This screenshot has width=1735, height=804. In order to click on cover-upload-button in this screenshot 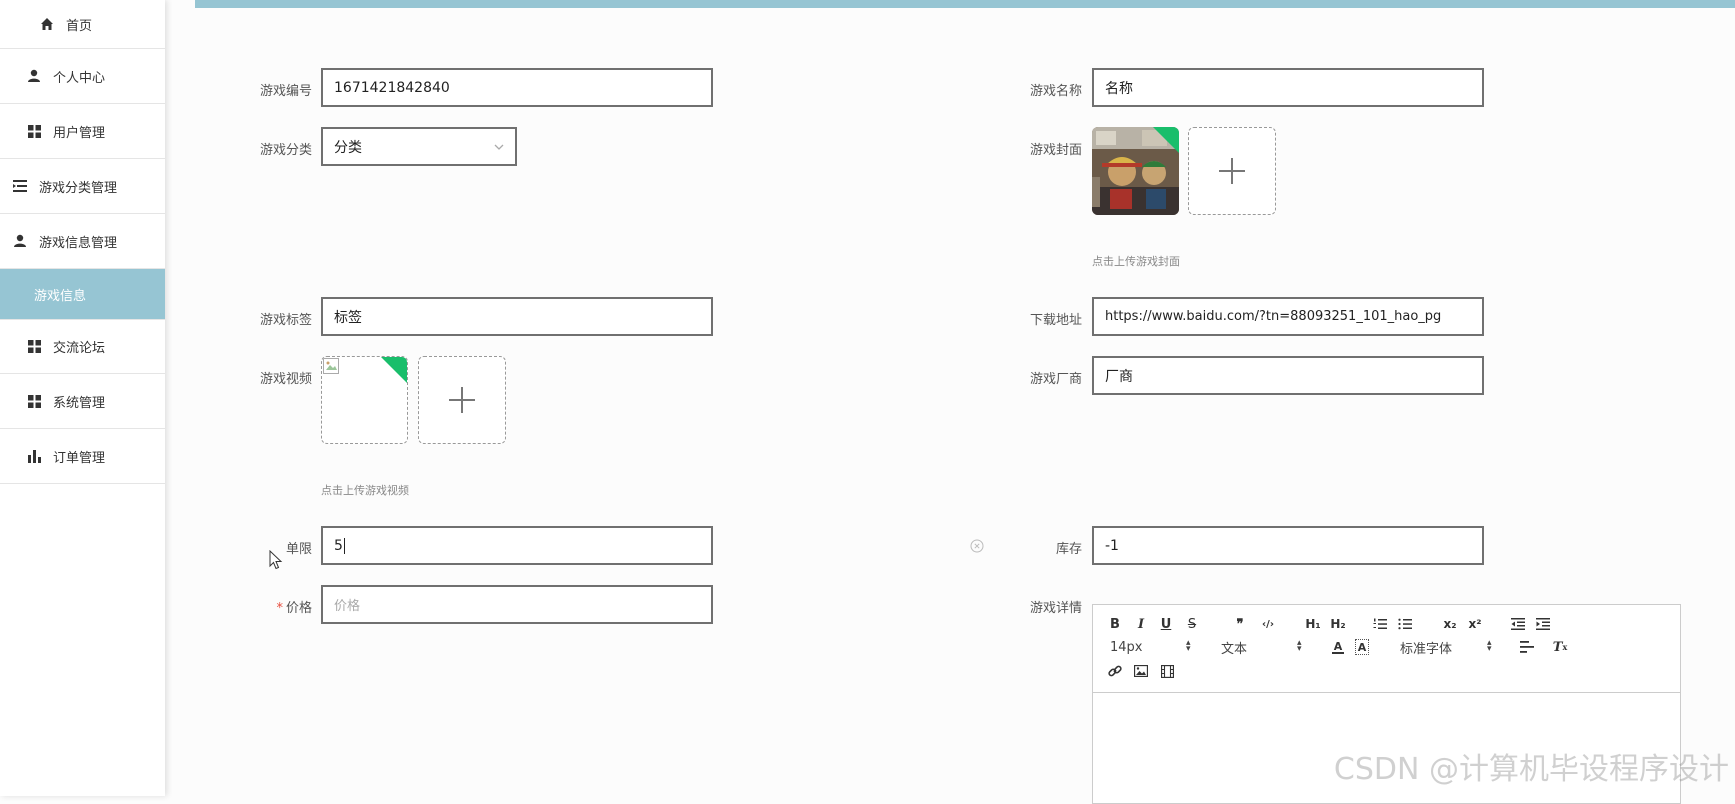, I will do `click(1232, 171)`.